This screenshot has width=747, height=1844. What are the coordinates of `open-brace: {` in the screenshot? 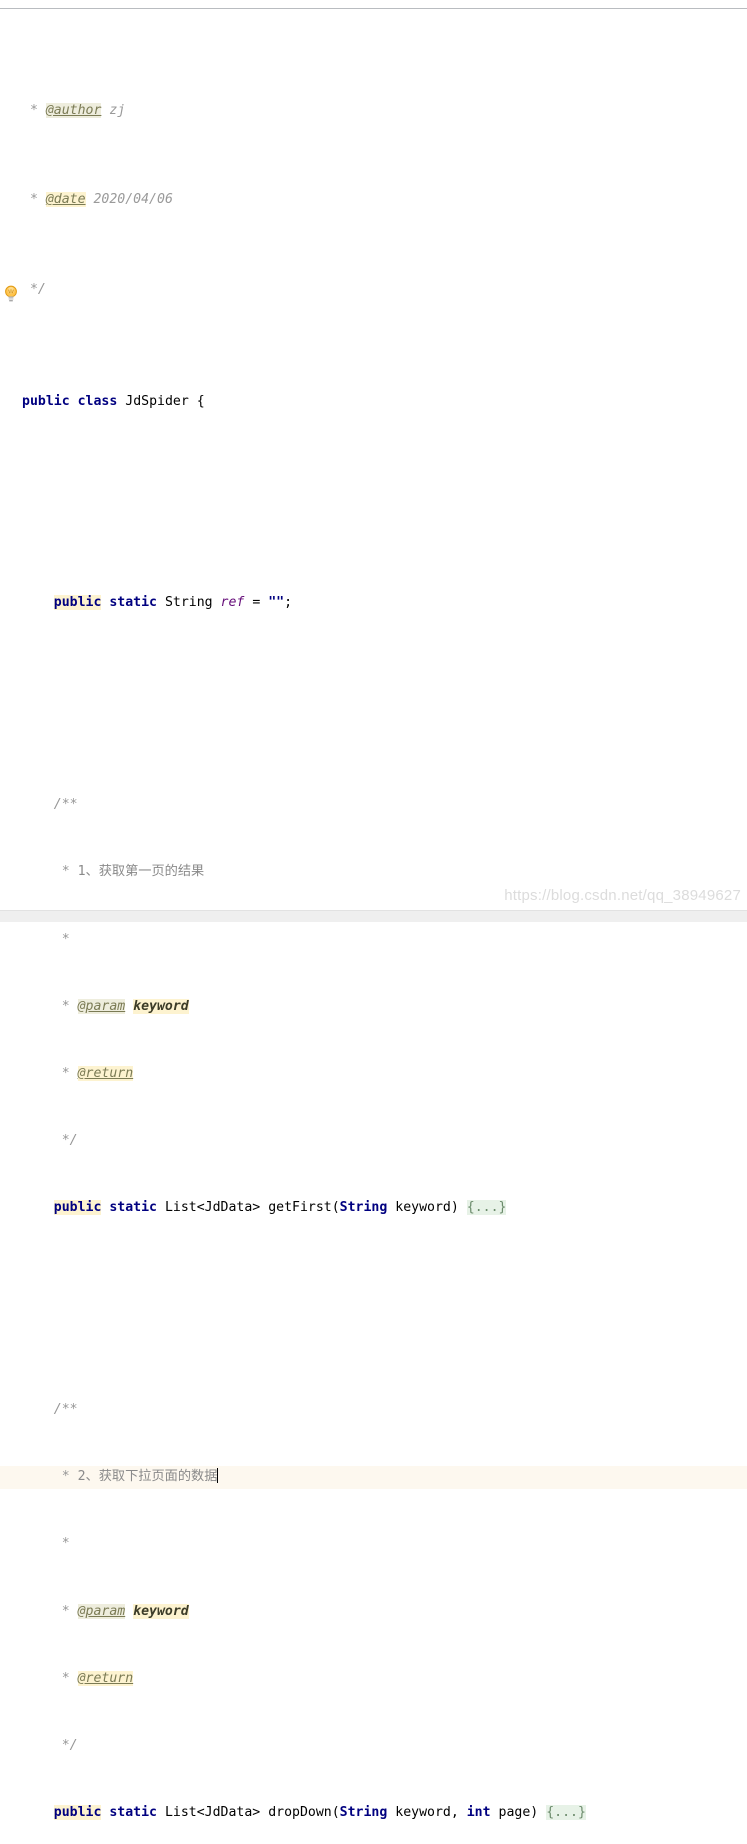 It's located at (200, 401).